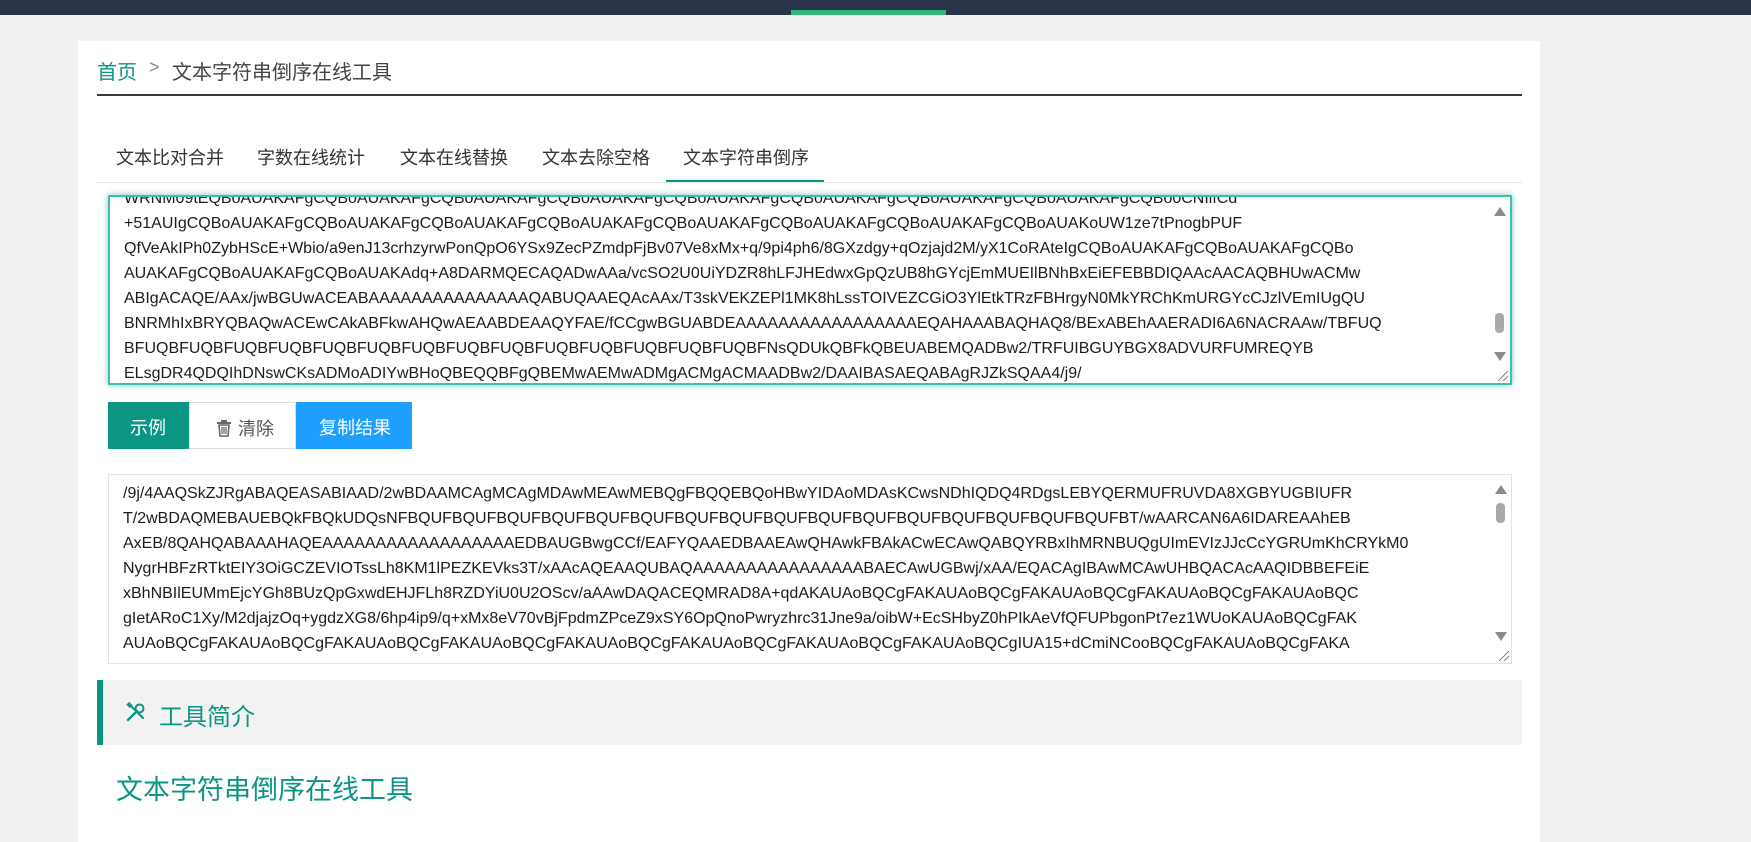 The image size is (1751, 842). I want to click on tool-intro-header: 工具简介, so click(809, 712).